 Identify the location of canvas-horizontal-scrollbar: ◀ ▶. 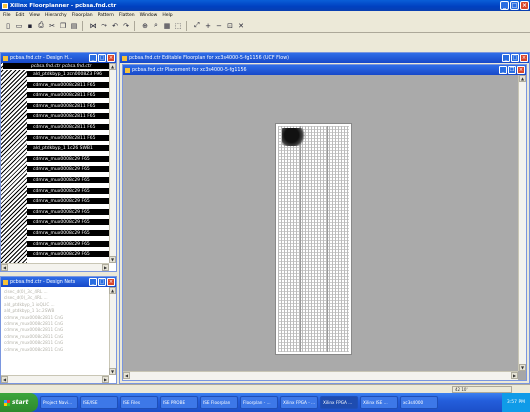
(320, 375).